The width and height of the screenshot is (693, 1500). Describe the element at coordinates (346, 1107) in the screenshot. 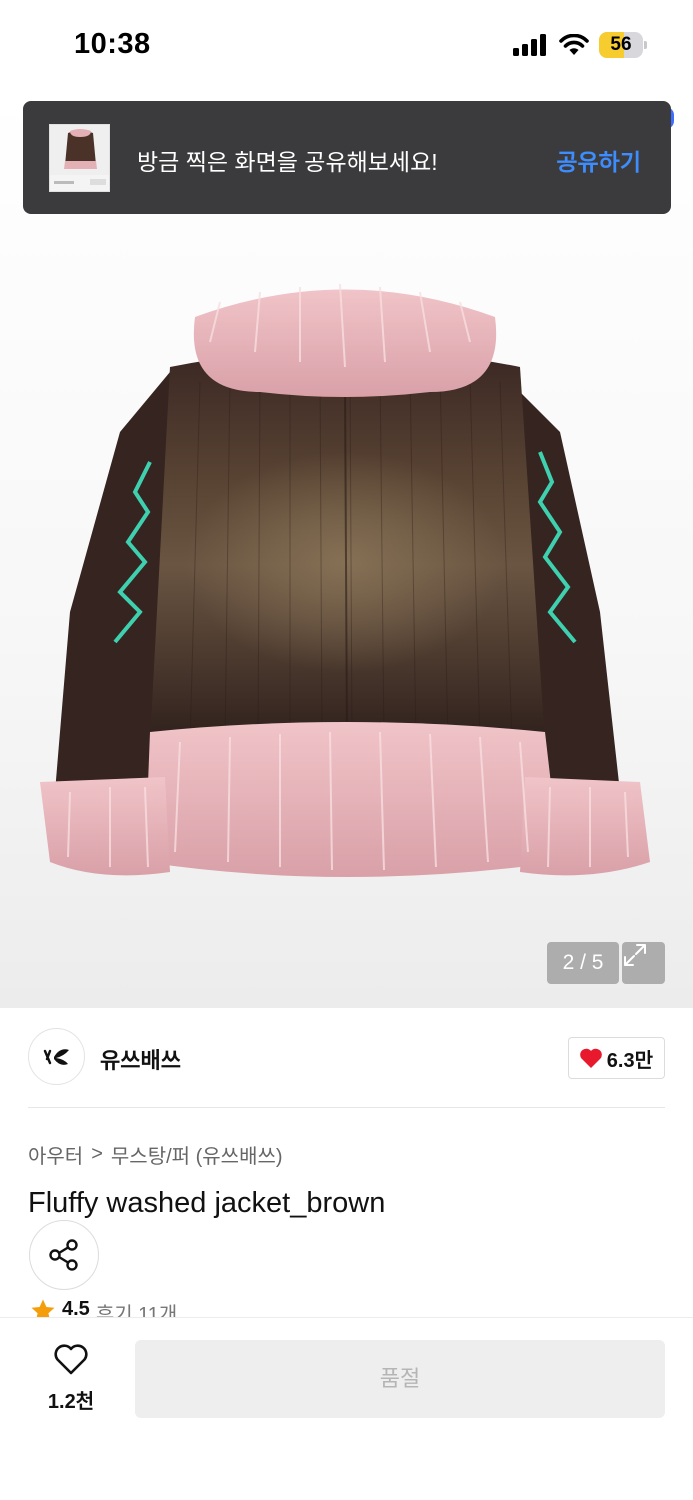

I see `divider` at that location.